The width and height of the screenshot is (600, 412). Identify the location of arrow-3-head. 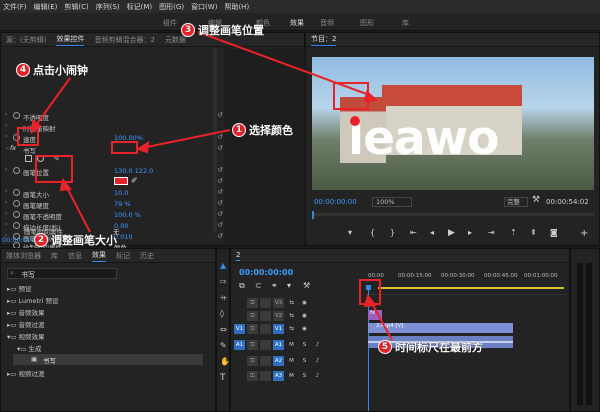
(371, 96).